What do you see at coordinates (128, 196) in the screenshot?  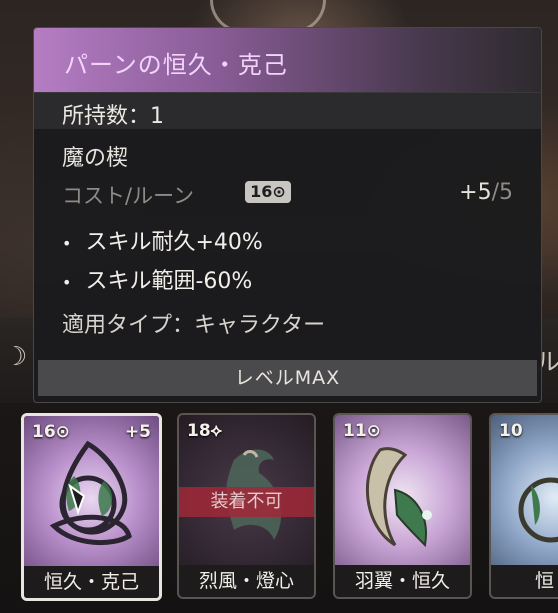 I see `cost-label: コスト/ルーン` at bounding box center [128, 196].